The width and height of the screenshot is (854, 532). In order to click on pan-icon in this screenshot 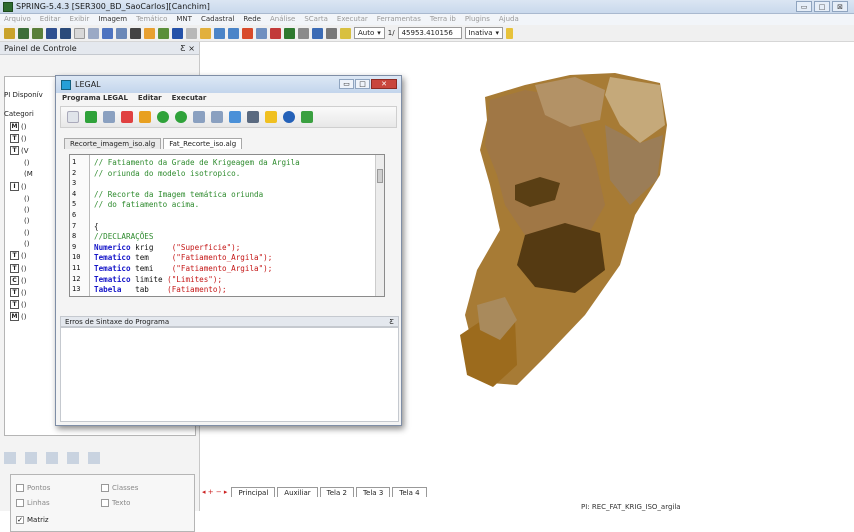, I will do `click(149, 33)`.